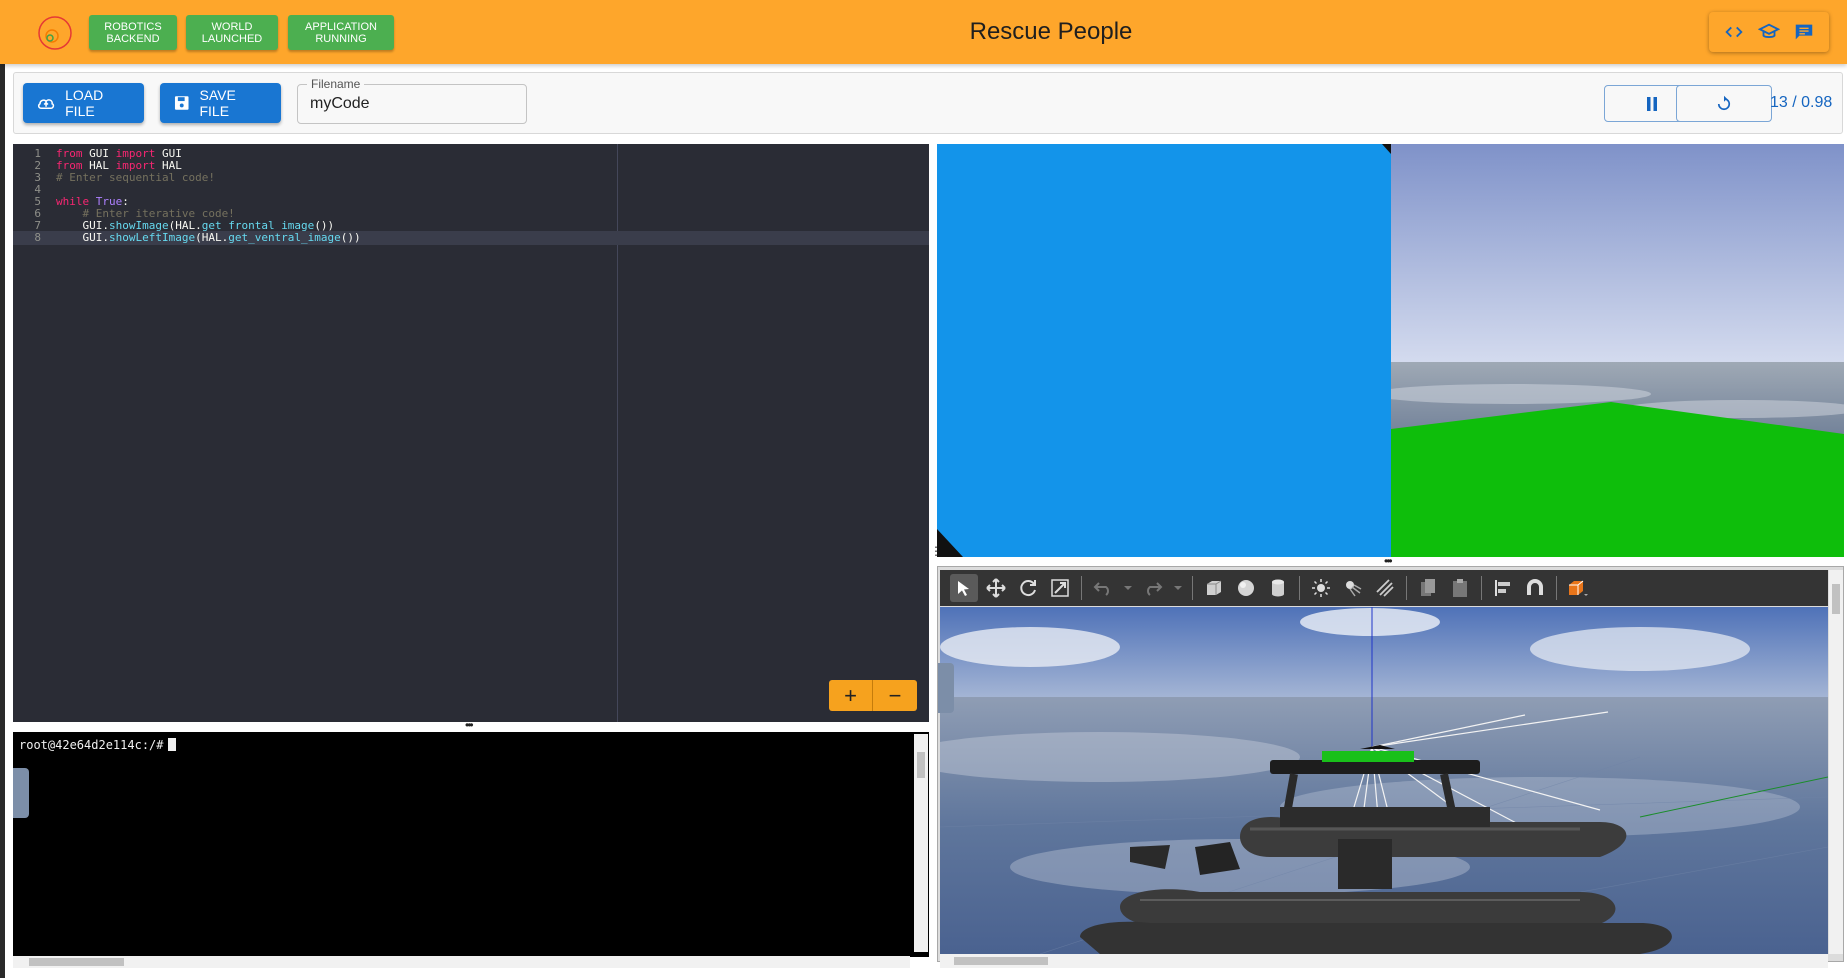 The width and height of the screenshot is (1847, 978). I want to click on view-angle-icon, so click(1578, 588).